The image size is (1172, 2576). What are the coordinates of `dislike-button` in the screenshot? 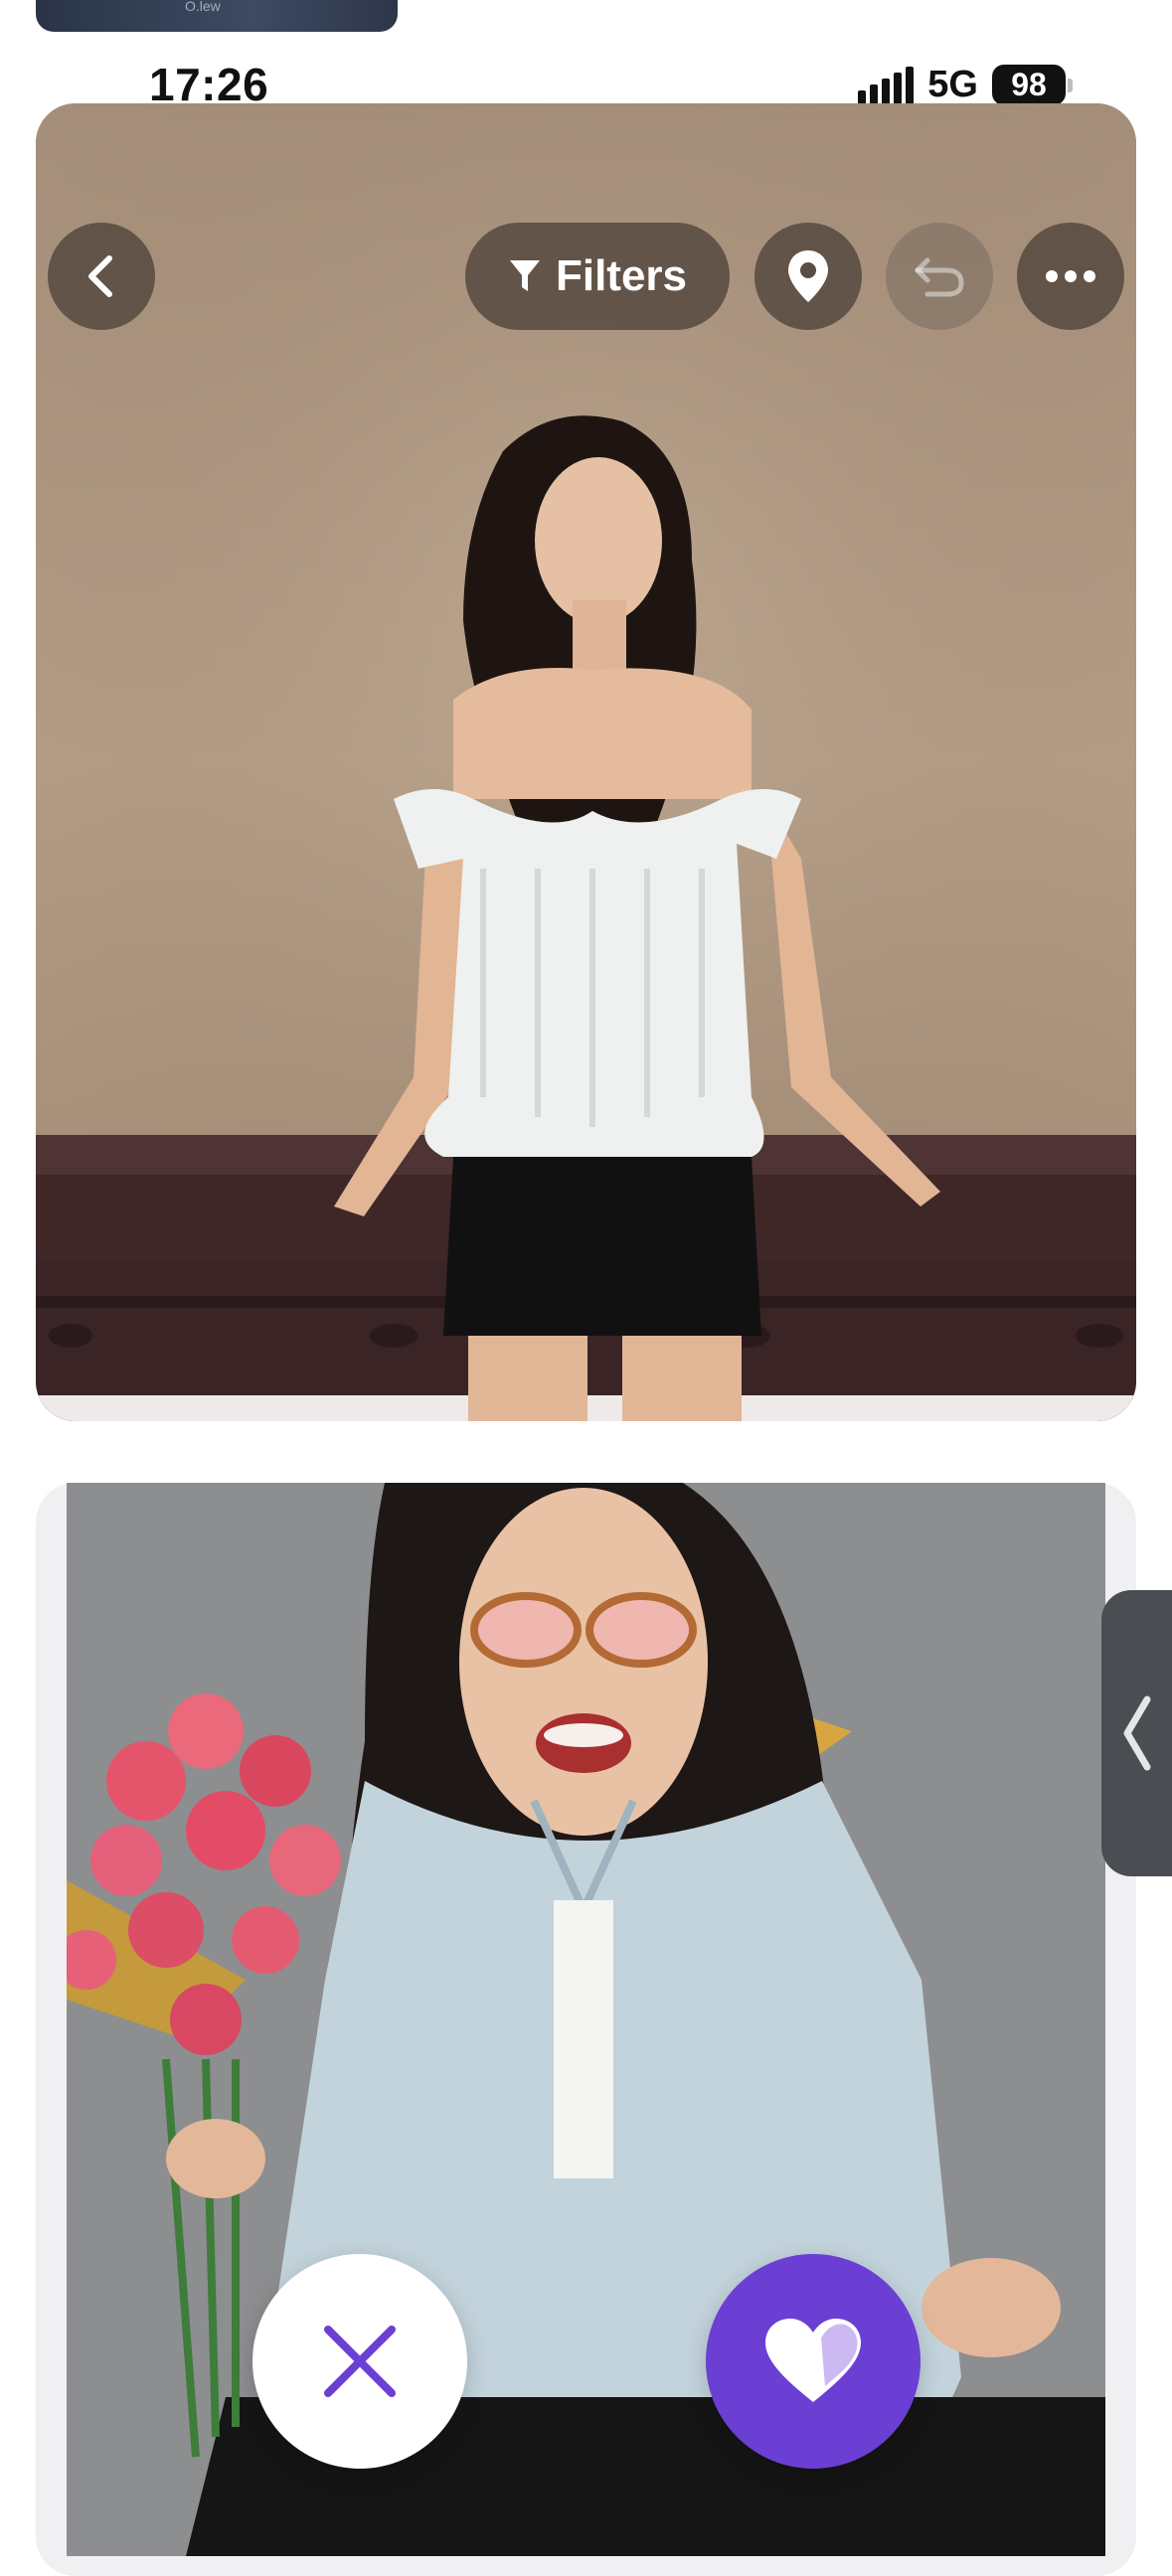 It's located at (360, 2361).